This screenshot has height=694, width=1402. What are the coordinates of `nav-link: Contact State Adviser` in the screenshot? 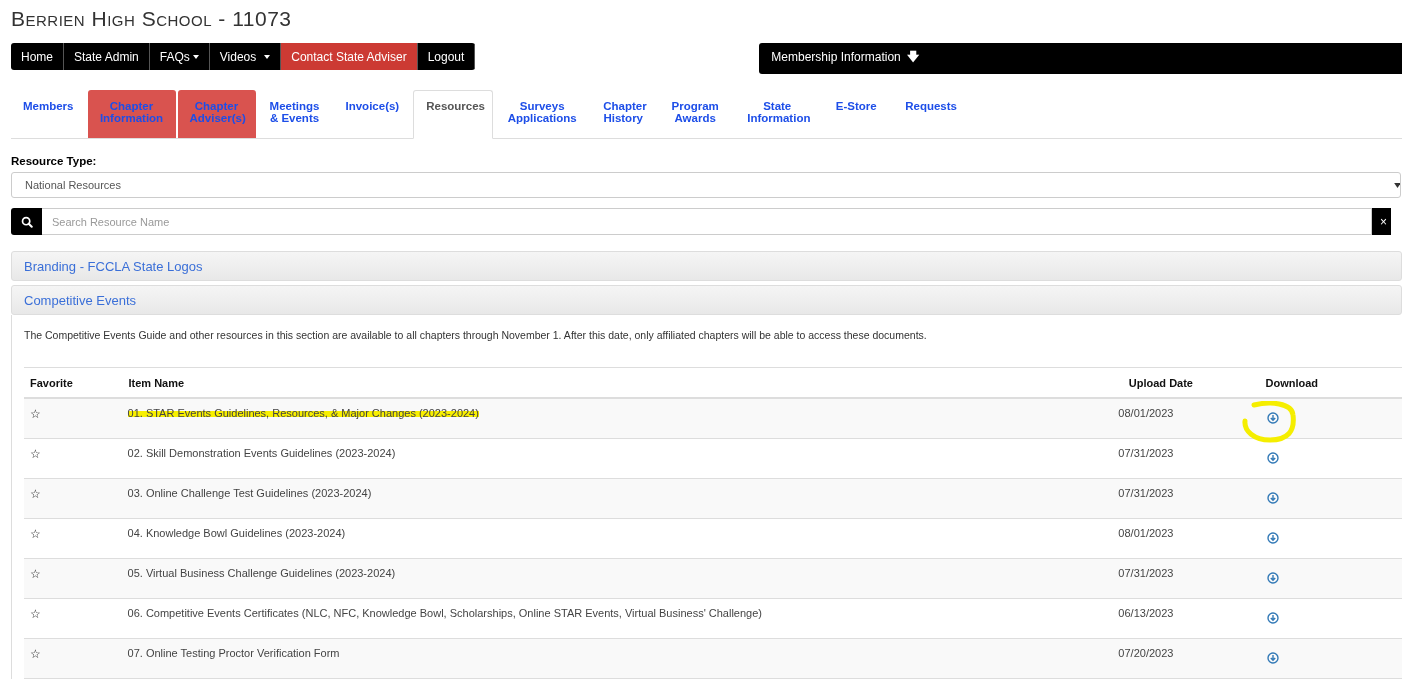 It's located at (349, 56).